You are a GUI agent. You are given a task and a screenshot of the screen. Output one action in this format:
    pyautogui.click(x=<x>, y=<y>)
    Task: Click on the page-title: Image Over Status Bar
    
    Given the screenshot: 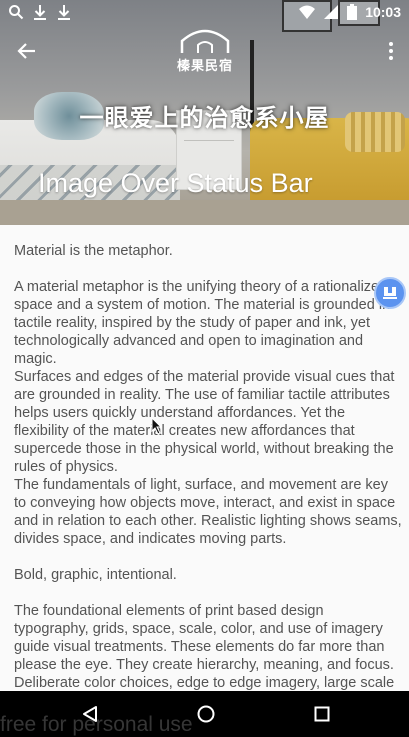 What is the action you would take?
    pyautogui.click(x=175, y=183)
    